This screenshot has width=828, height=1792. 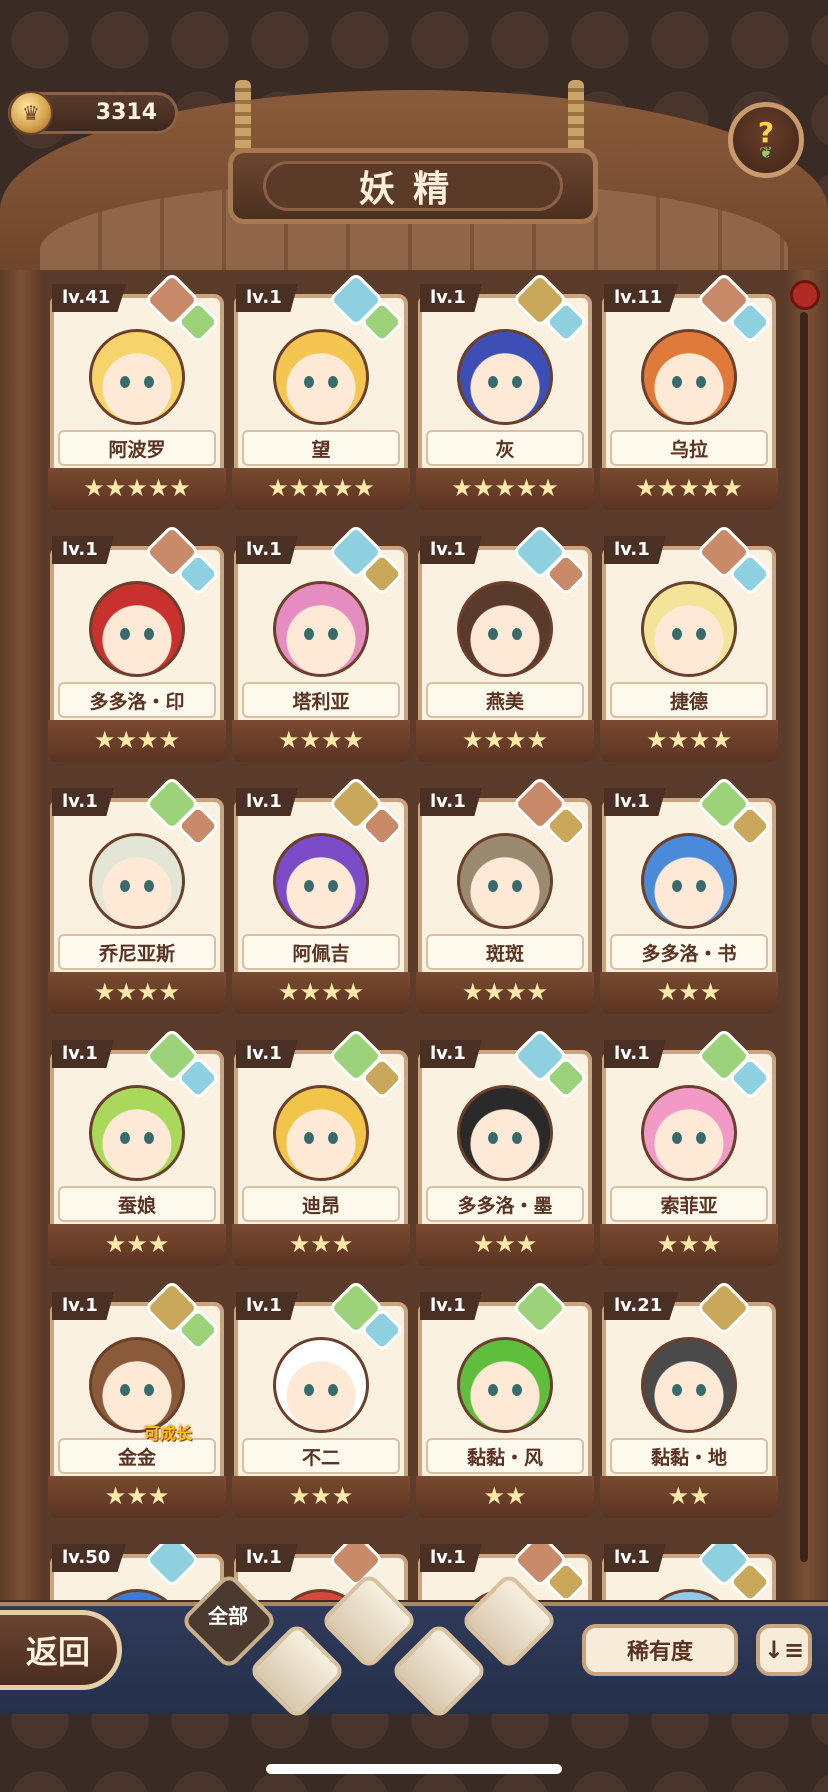 I want to click on back-button: 返回, so click(x=61, y=1650).